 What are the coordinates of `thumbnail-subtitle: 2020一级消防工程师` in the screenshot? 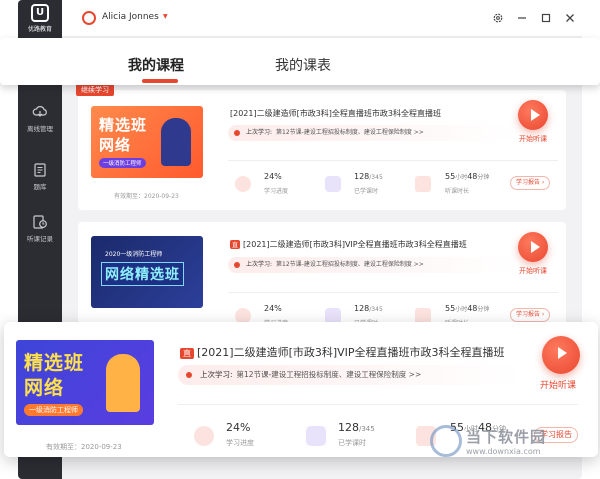 It's located at (134, 254).